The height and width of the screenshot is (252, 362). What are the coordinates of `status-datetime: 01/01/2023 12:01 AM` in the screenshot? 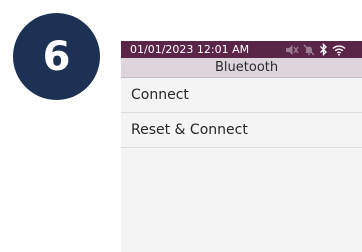 It's located at (190, 49).